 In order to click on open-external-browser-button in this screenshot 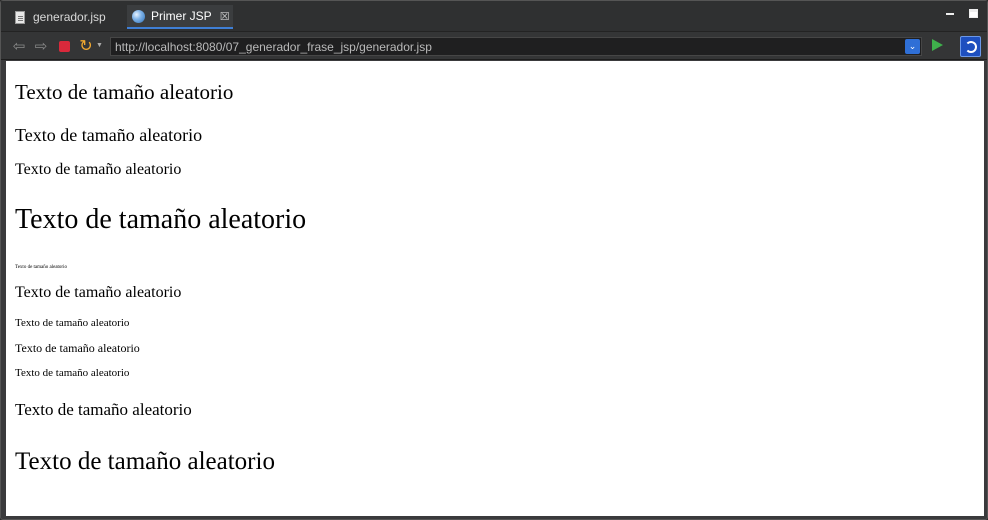, I will do `click(970, 46)`.